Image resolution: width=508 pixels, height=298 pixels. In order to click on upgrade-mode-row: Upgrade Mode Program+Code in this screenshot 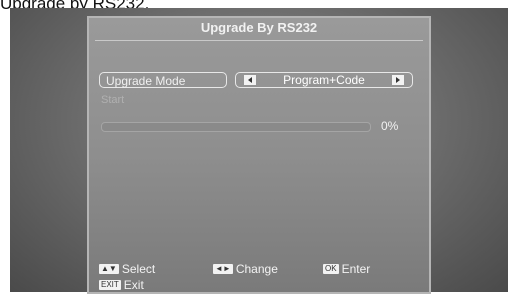, I will do `click(257, 81)`.